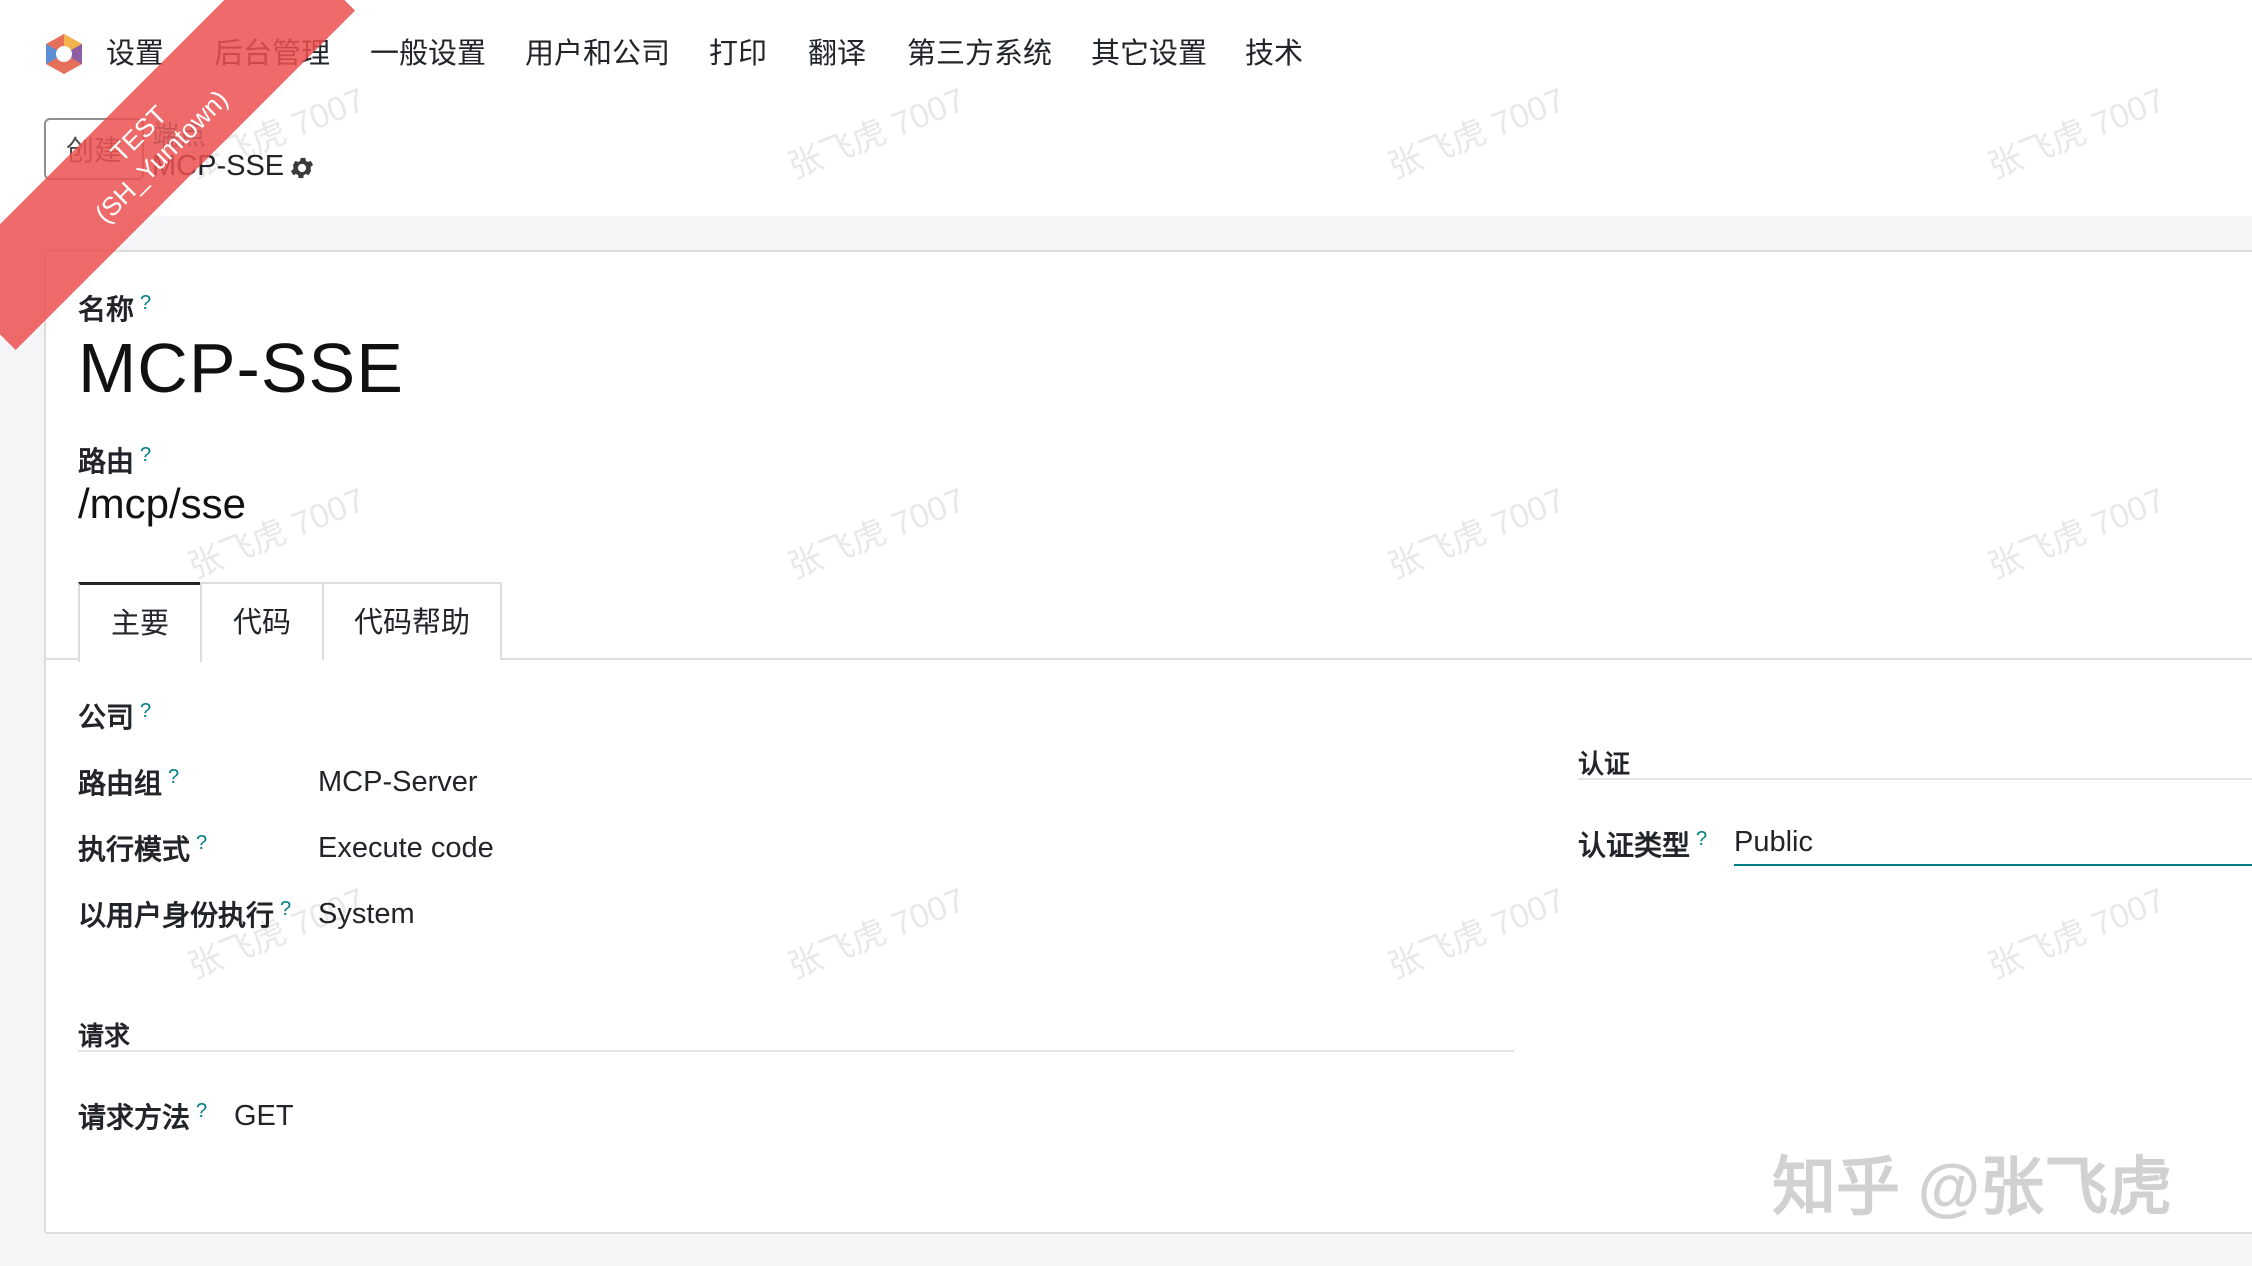 Image resolution: width=2252 pixels, height=1266 pixels. I want to click on request-section-title: 请求, so click(104, 1036).